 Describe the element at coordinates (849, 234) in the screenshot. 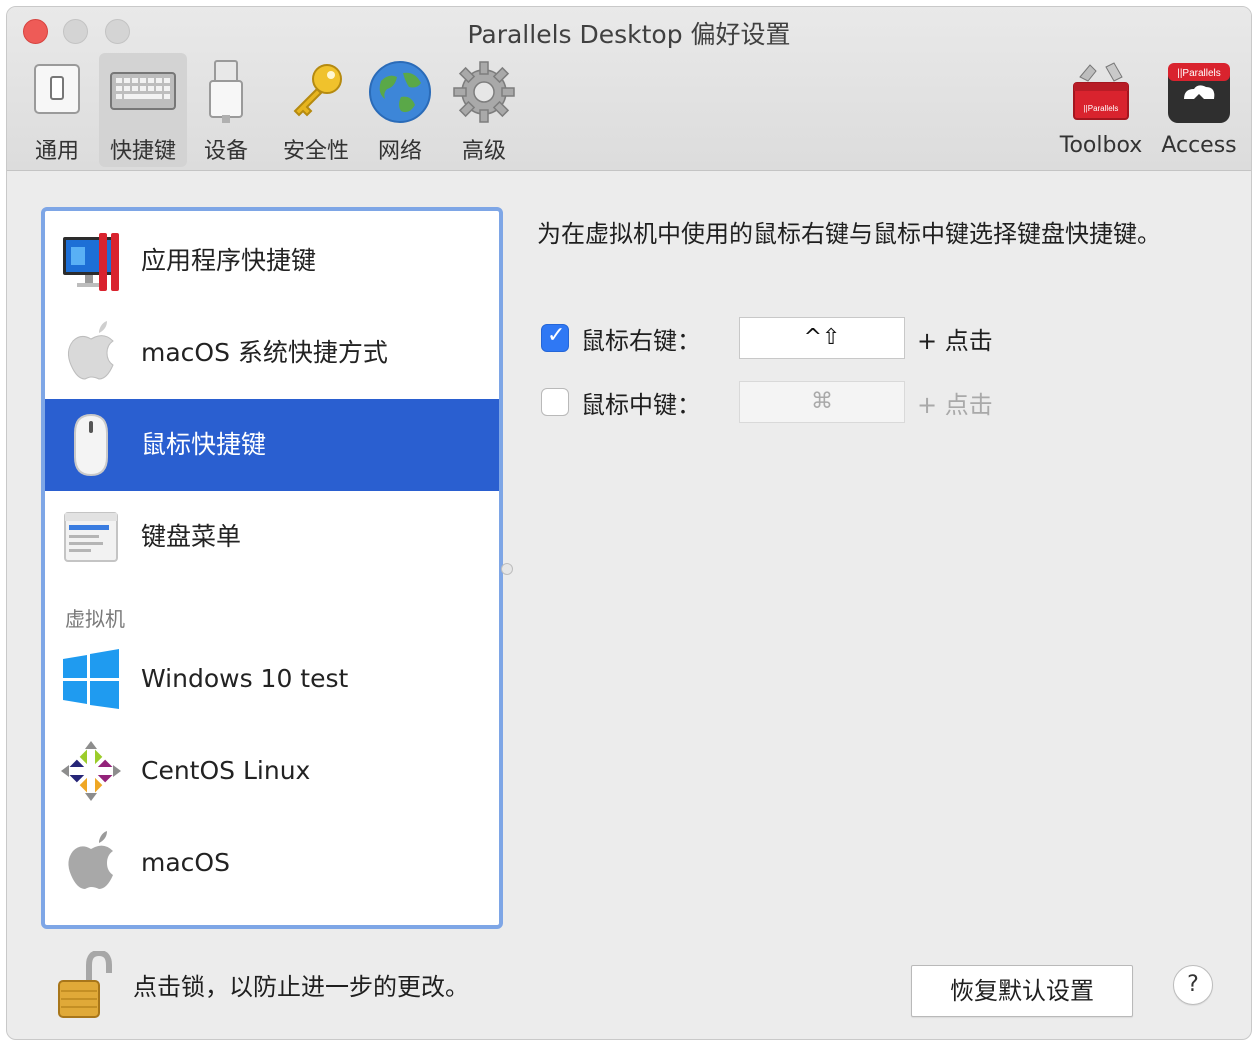

I see `panel-description: 为在虚拟机中使用的鼠标右键与鼠标中键选择键盘快捷键。` at that location.